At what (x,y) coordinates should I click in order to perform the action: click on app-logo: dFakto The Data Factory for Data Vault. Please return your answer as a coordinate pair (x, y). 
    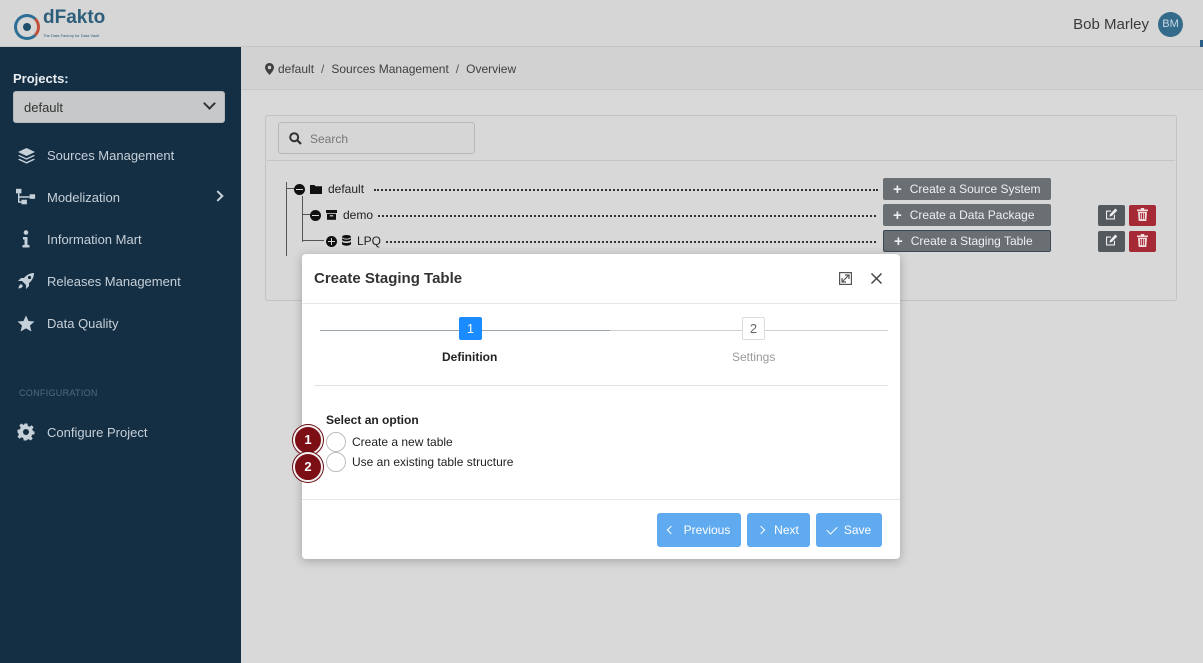
    Looking at the image, I should click on (60, 26).